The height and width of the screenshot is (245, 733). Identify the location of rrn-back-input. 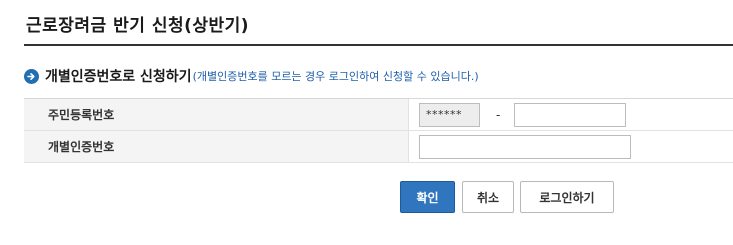
(570, 114).